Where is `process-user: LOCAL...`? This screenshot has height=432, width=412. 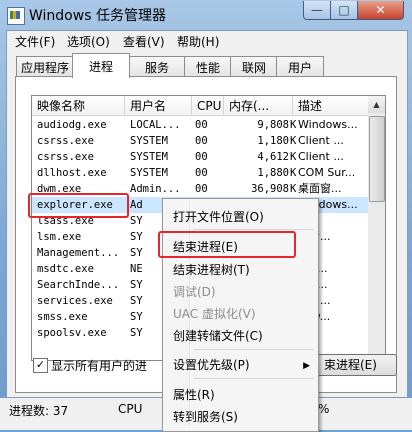 process-user: LOCAL... is located at coordinates (155, 125).